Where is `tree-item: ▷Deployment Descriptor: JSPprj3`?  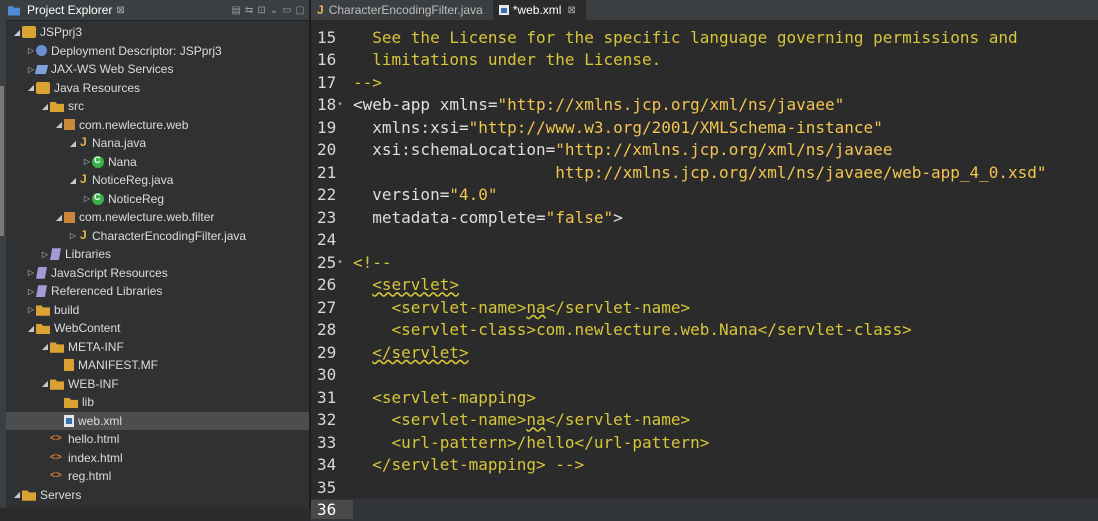
tree-item: ▷Deployment Descriptor: JSPprj3 is located at coordinates (167, 51).